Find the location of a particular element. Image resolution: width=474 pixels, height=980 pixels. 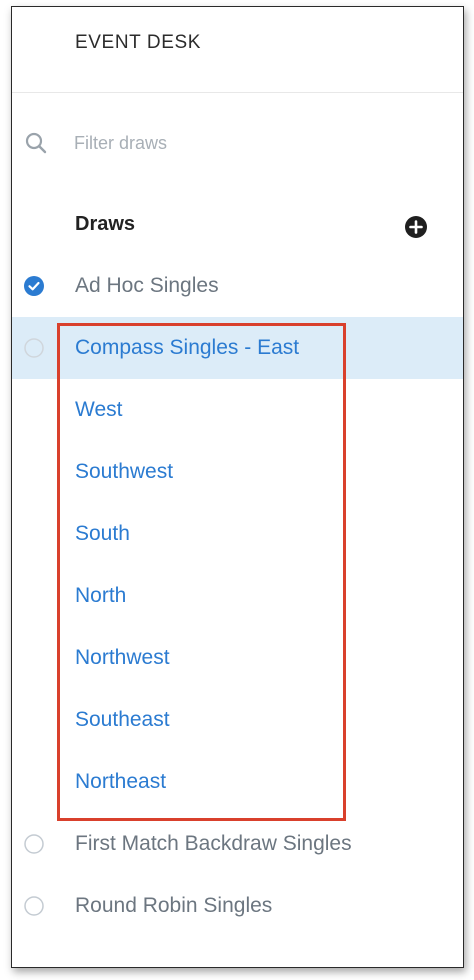

draw-item-south: South is located at coordinates (237, 534).